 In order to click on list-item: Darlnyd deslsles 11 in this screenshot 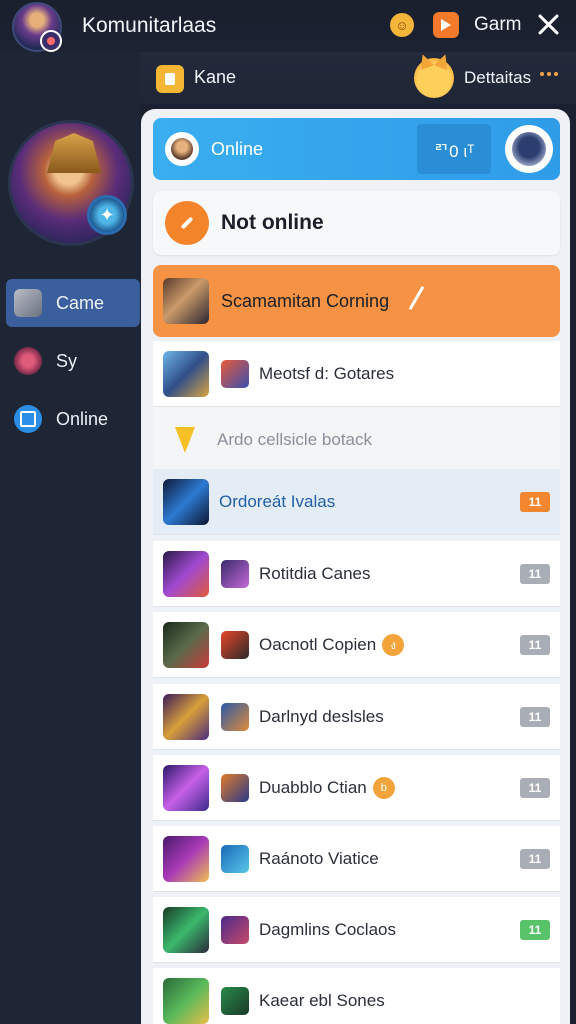, I will do `click(356, 717)`.